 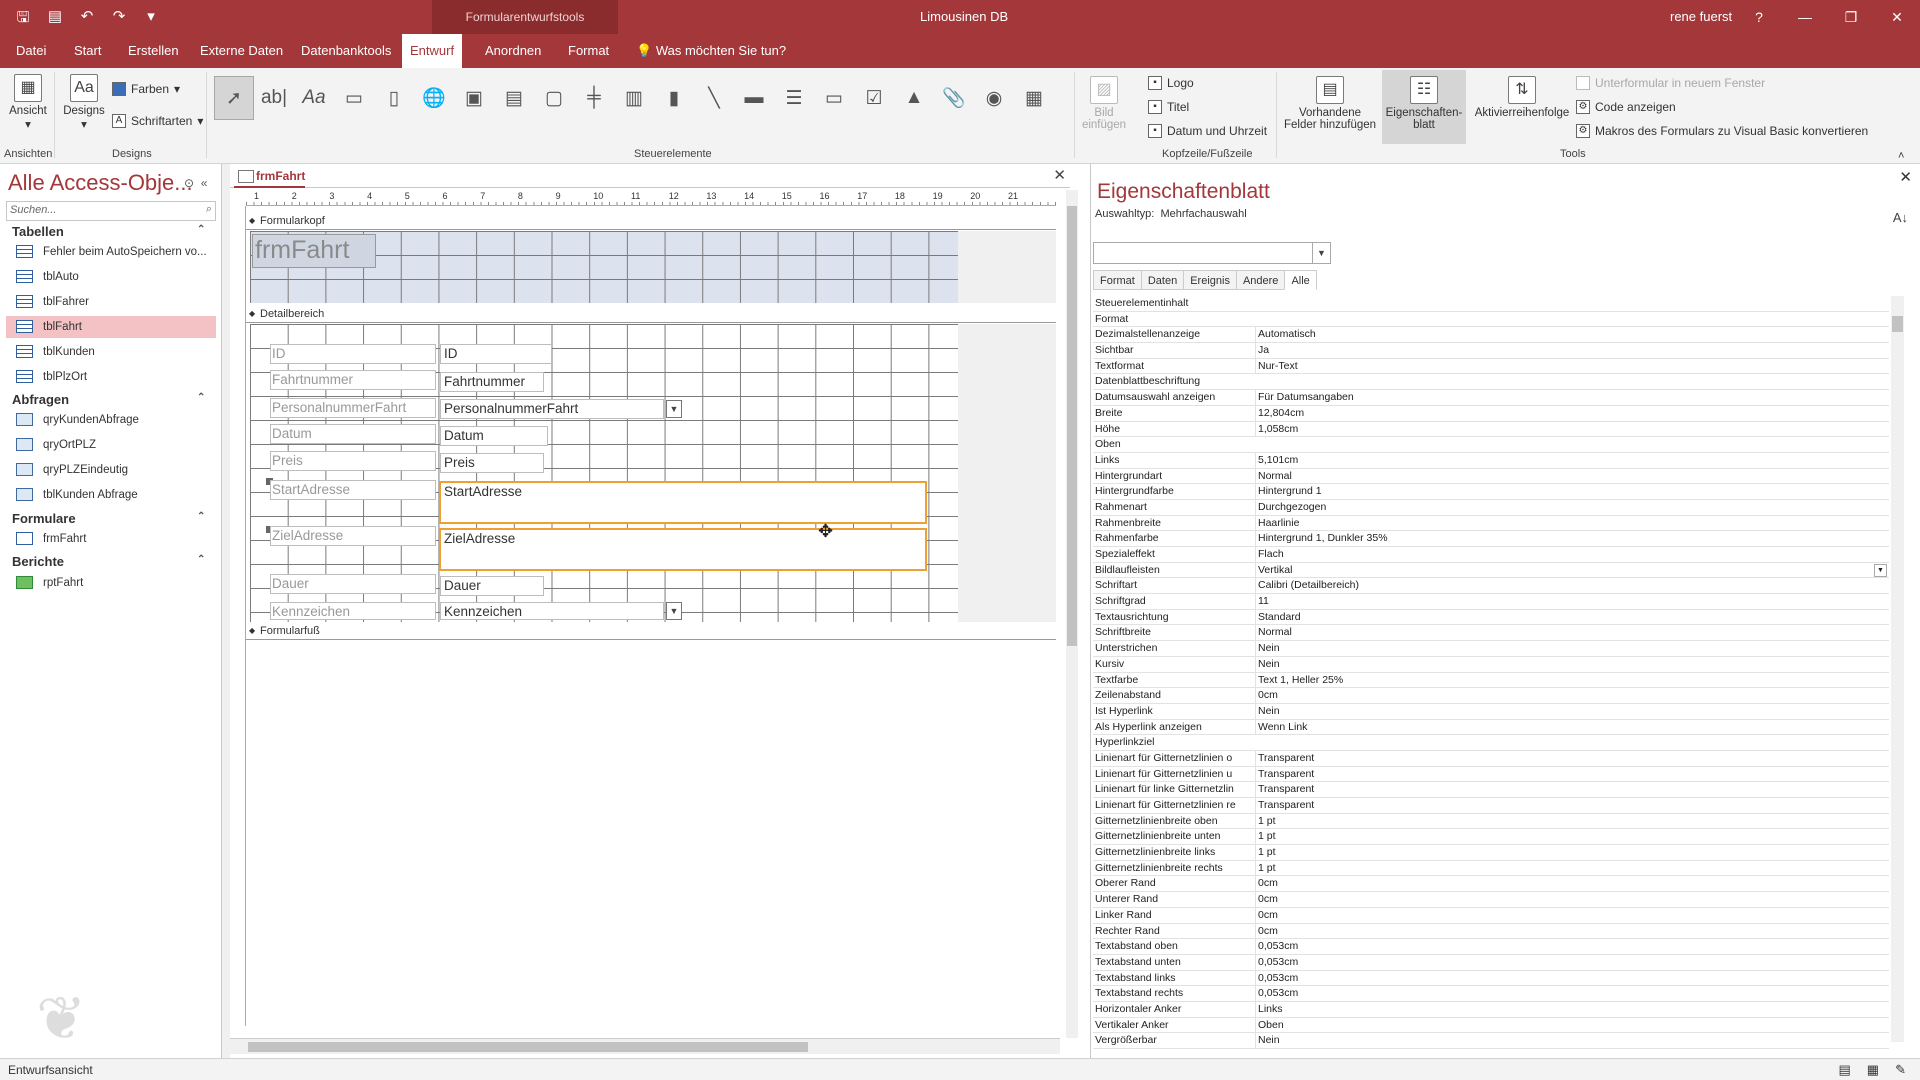 I want to click on rectangle-control-icon: ▭, so click(x=834, y=98).